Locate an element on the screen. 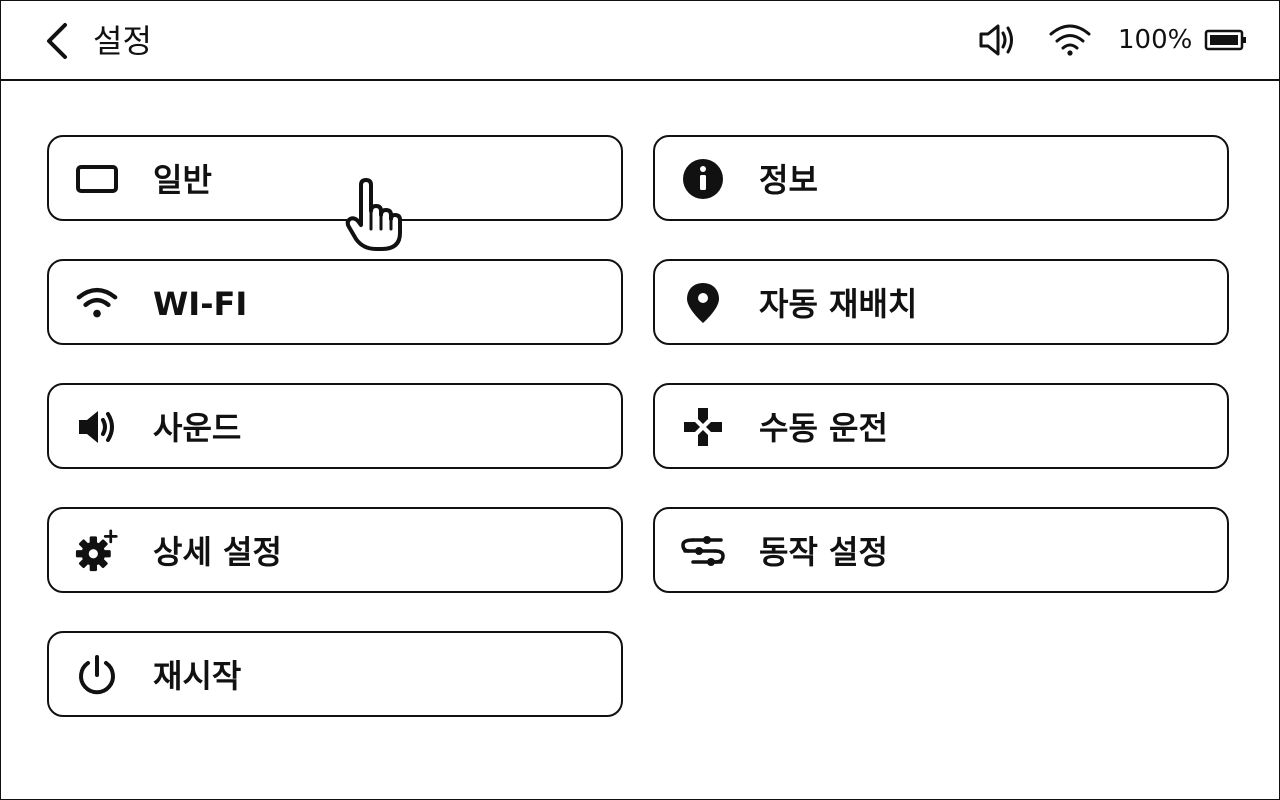 Image resolution: width=1280 pixels, height=800 pixels. sliders-icon is located at coordinates (703, 551).